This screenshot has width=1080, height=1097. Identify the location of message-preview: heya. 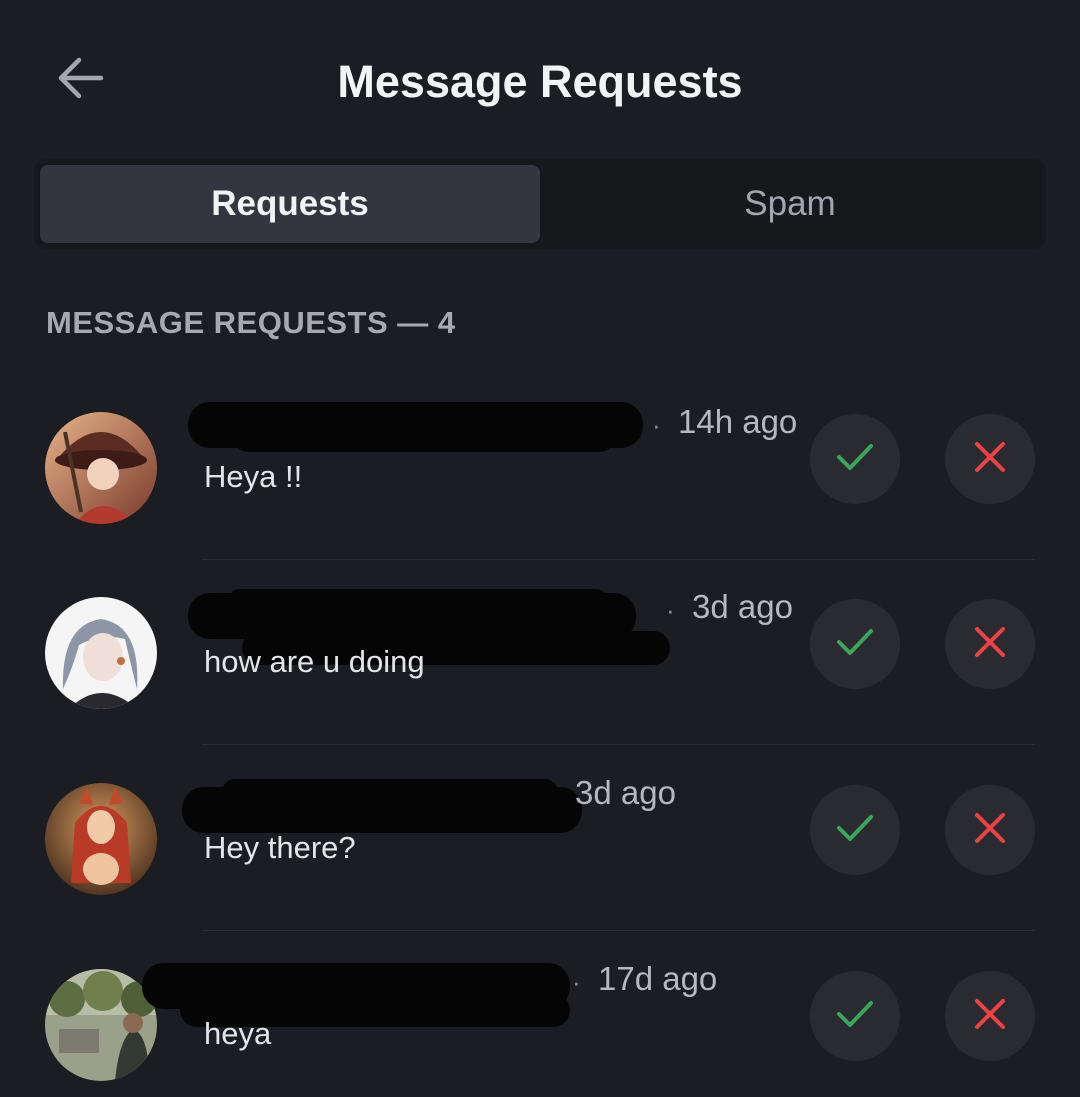
(238, 1033).